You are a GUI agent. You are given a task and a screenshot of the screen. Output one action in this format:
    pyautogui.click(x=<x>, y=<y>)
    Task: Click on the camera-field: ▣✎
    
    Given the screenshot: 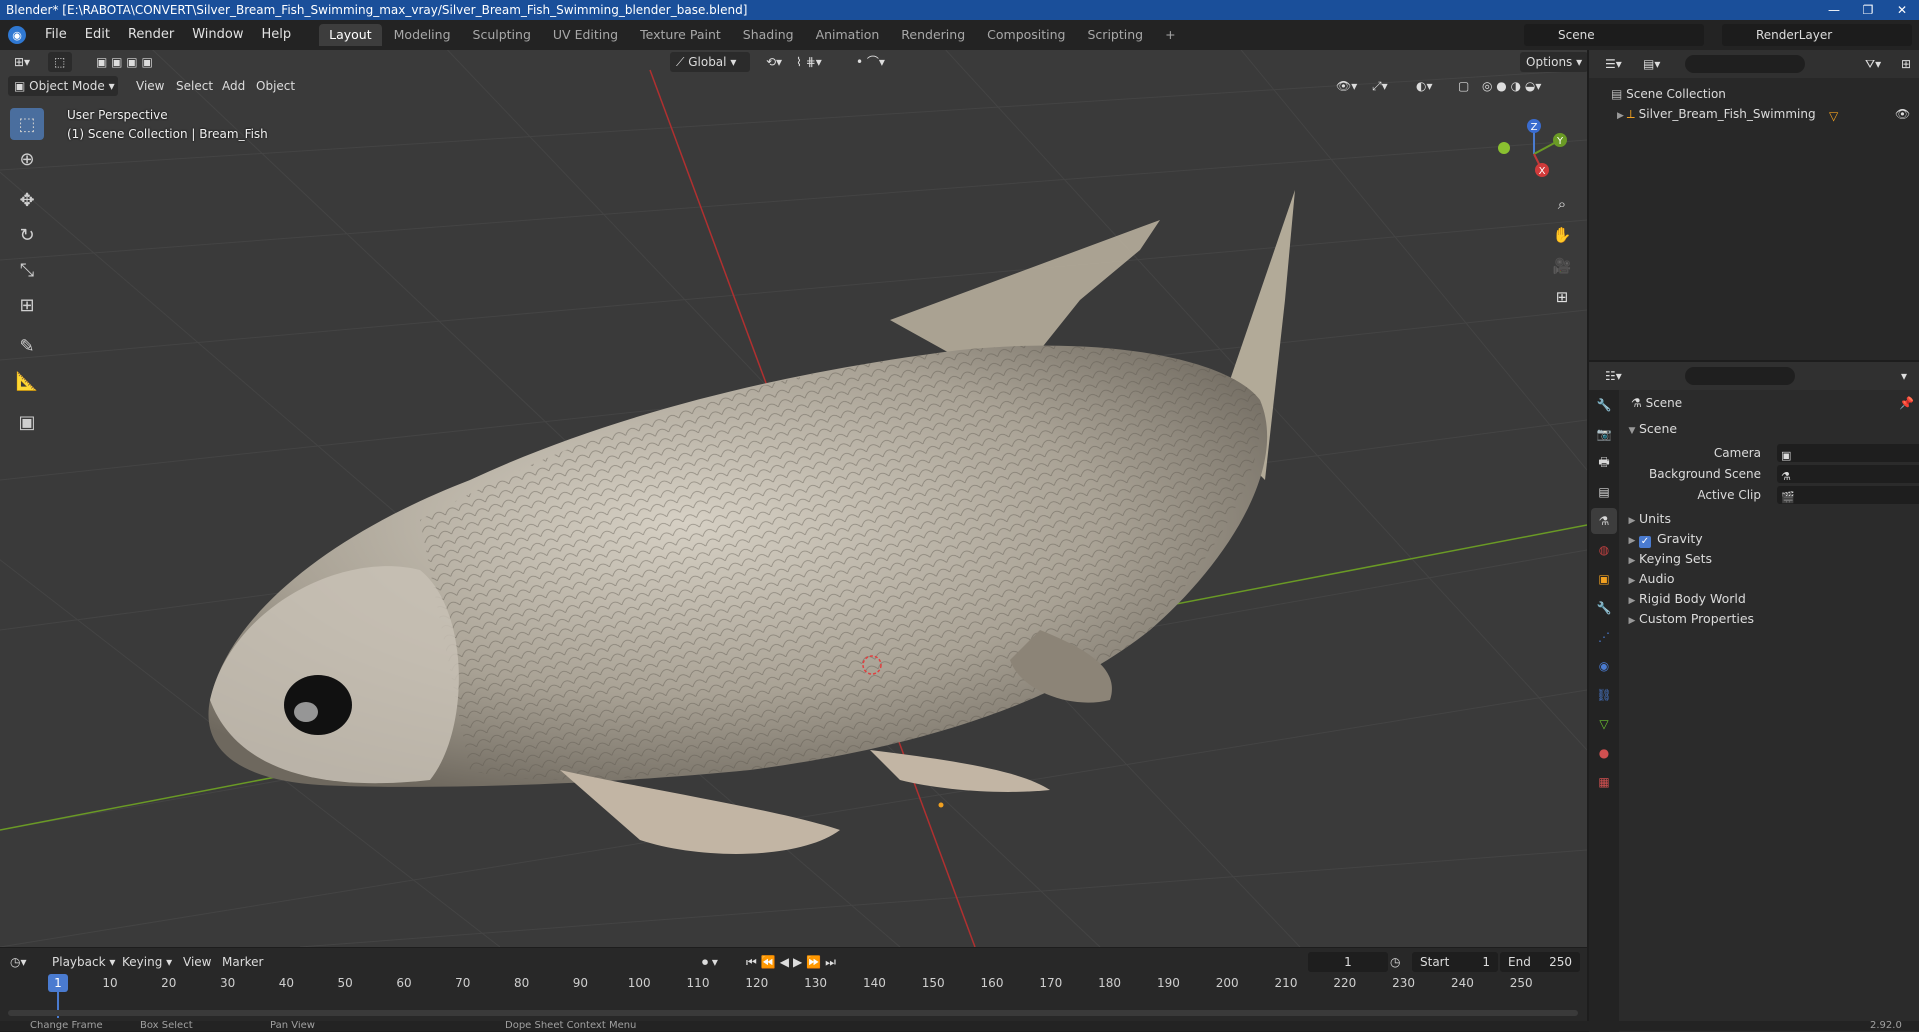 What is the action you would take?
    pyautogui.click(x=1848, y=453)
    